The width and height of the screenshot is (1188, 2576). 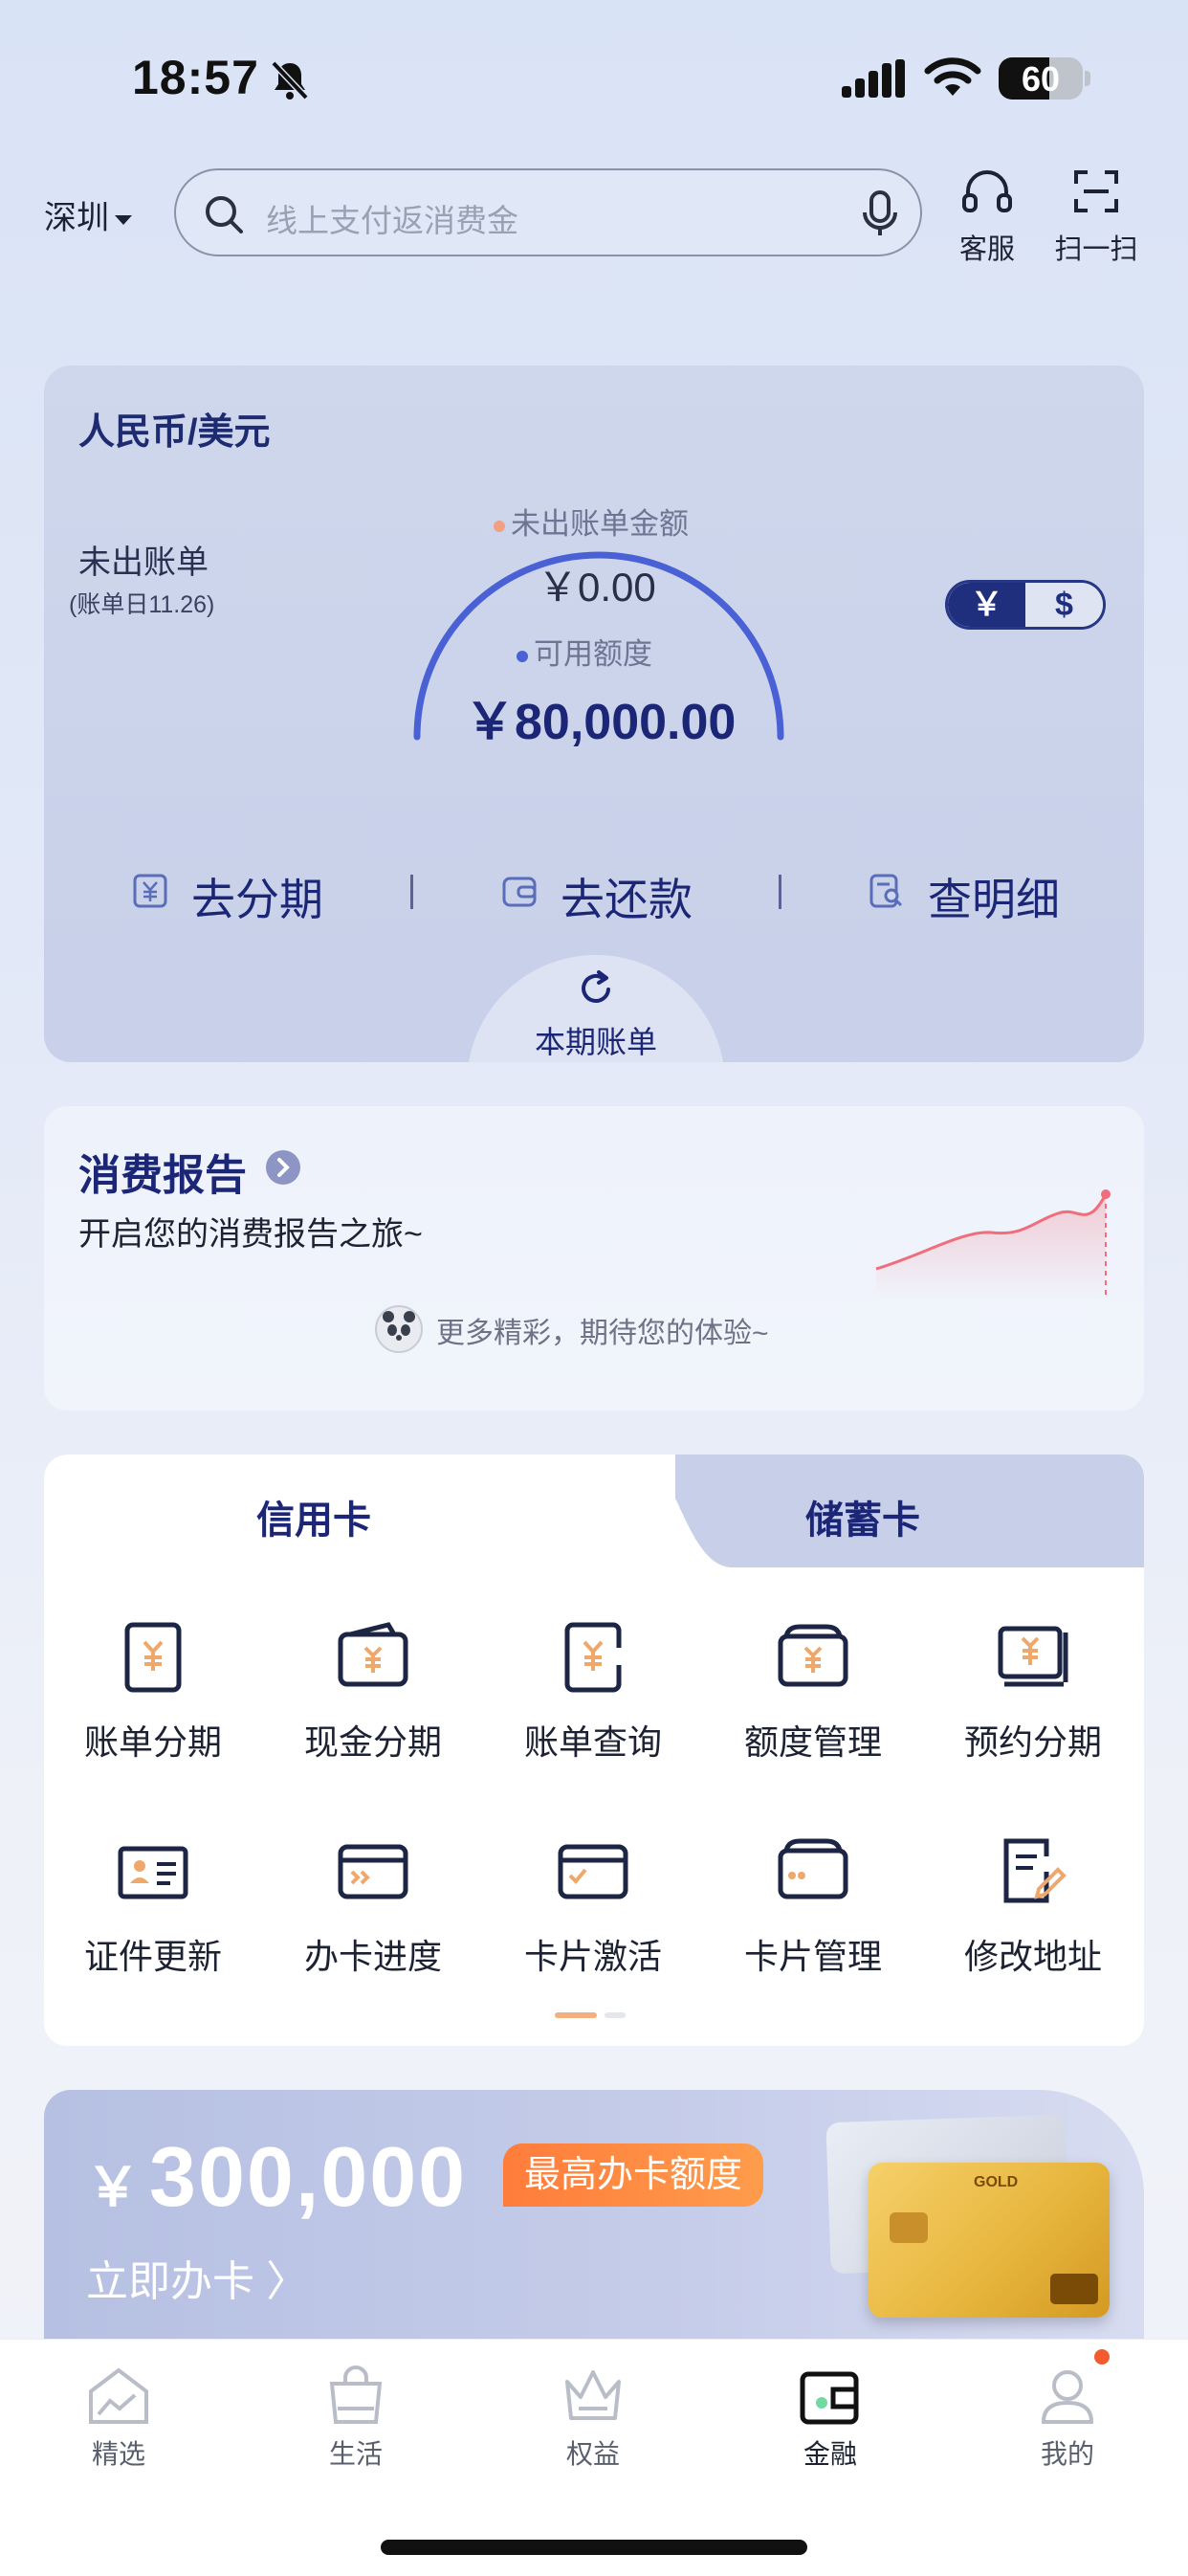 What do you see at coordinates (153, 1657) in the screenshot?
I see `bill-installment-icon` at bounding box center [153, 1657].